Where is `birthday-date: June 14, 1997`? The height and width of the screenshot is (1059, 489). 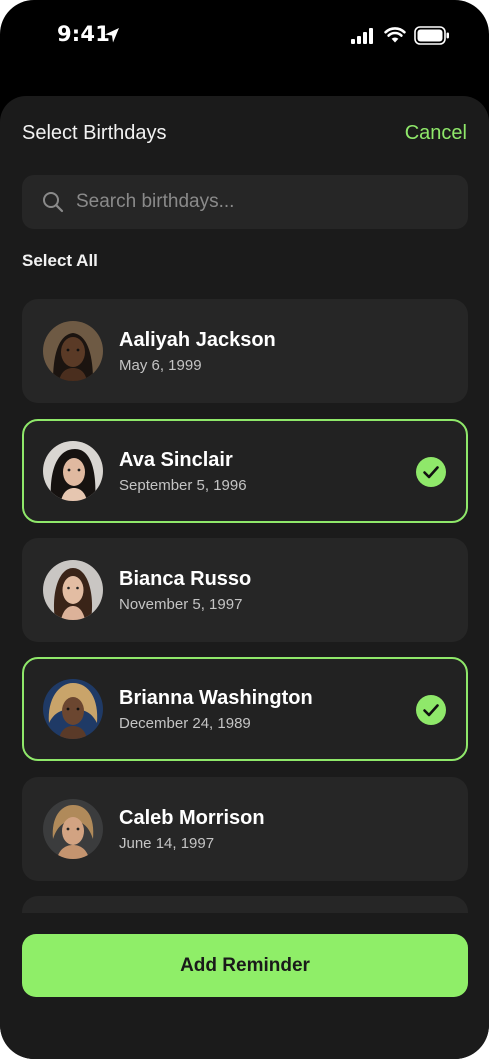 birthday-date: June 14, 1997 is located at coordinates (167, 843).